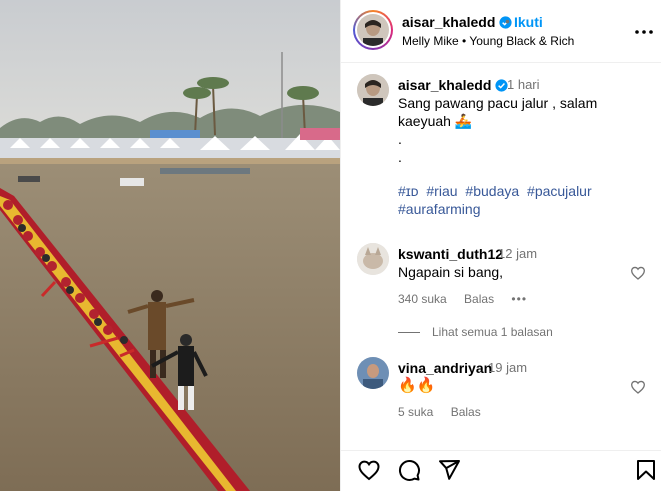  I want to click on comment-meta: 340 suka Balas •••, so click(469, 299).